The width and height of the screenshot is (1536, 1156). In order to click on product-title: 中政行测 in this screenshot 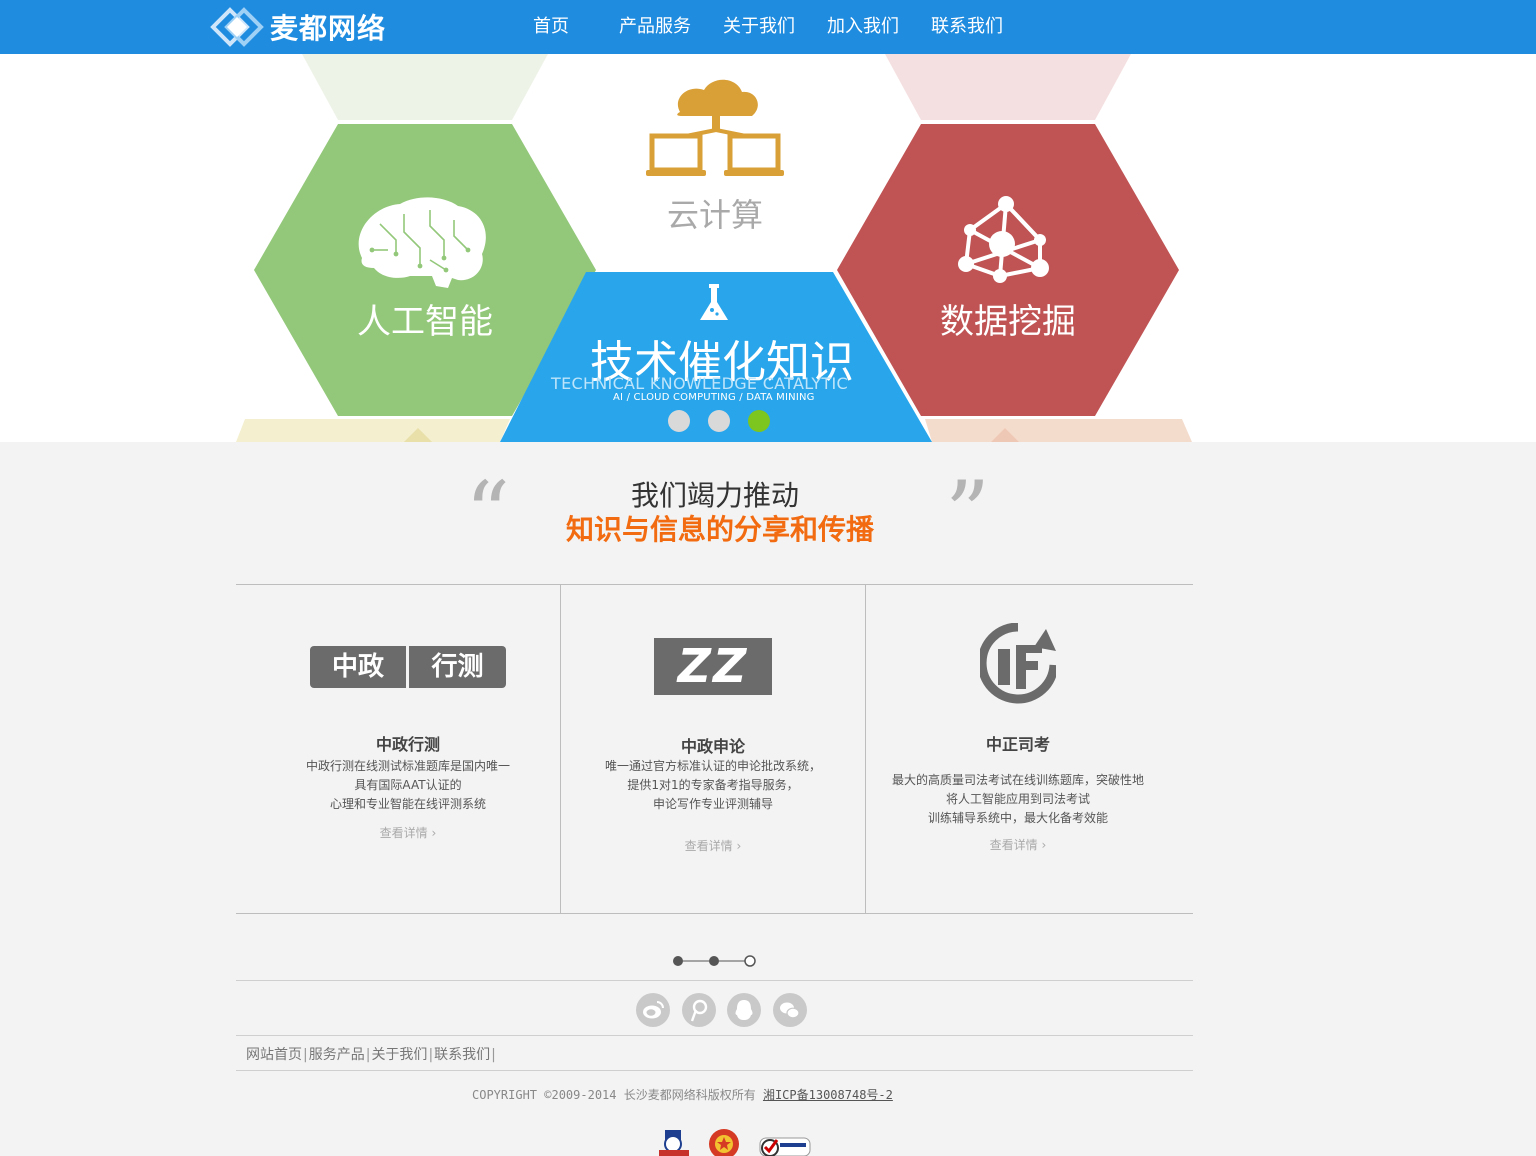, I will do `click(407, 744)`.